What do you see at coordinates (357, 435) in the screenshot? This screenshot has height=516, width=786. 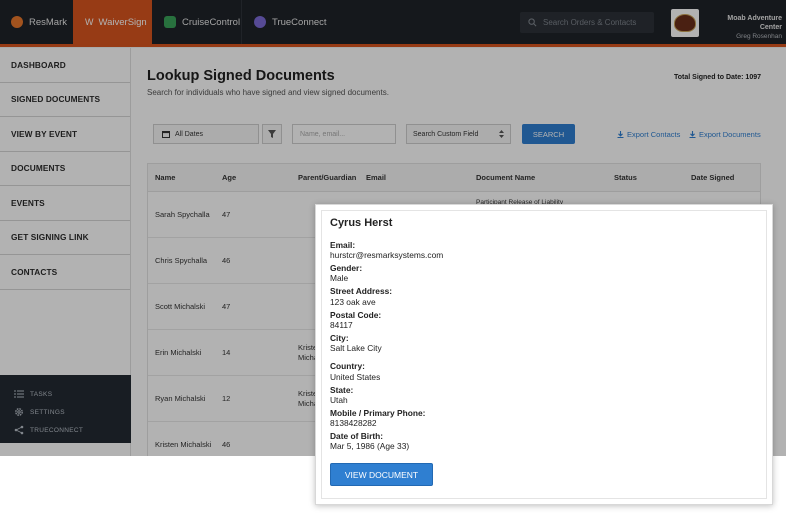 I see `field-label: Date of Birth:` at bounding box center [357, 435].